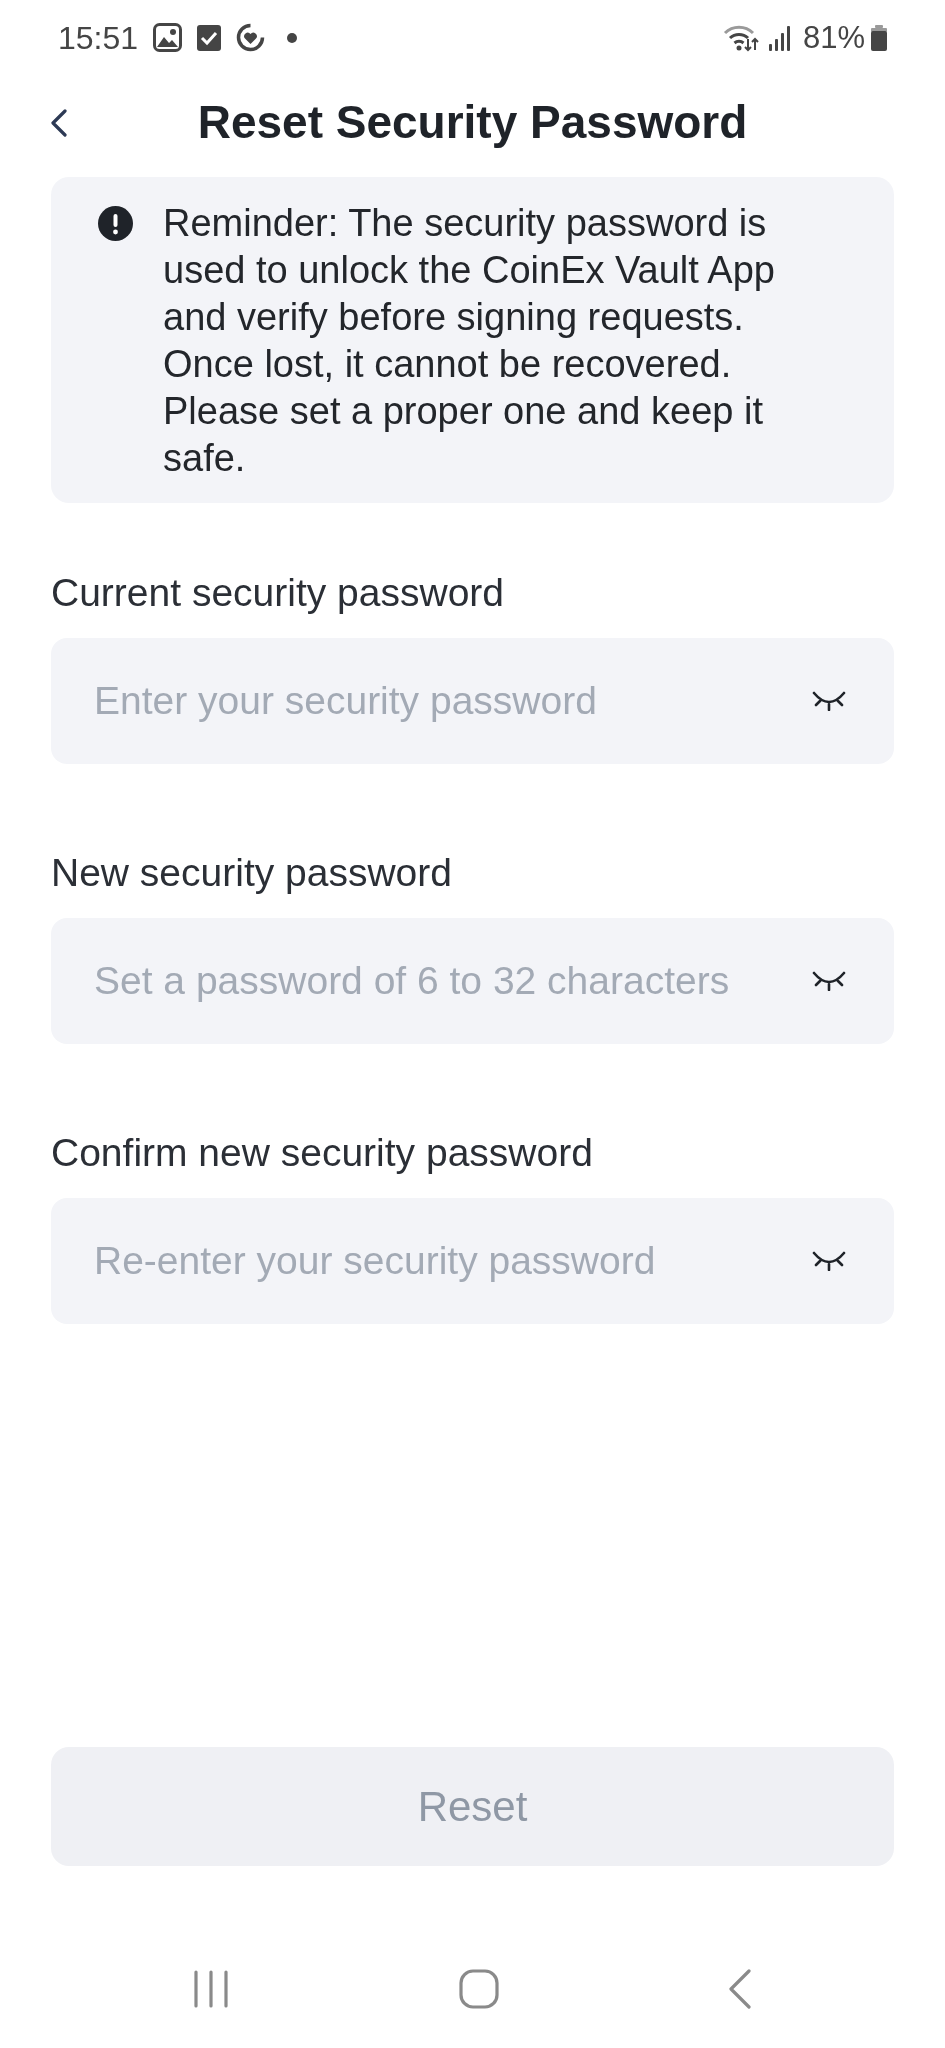 The image size is (945, 2048). What do you see at coordinates (740, 1989) in the screenshot?
I see `back-icon` at bounding box center [740, 1989].